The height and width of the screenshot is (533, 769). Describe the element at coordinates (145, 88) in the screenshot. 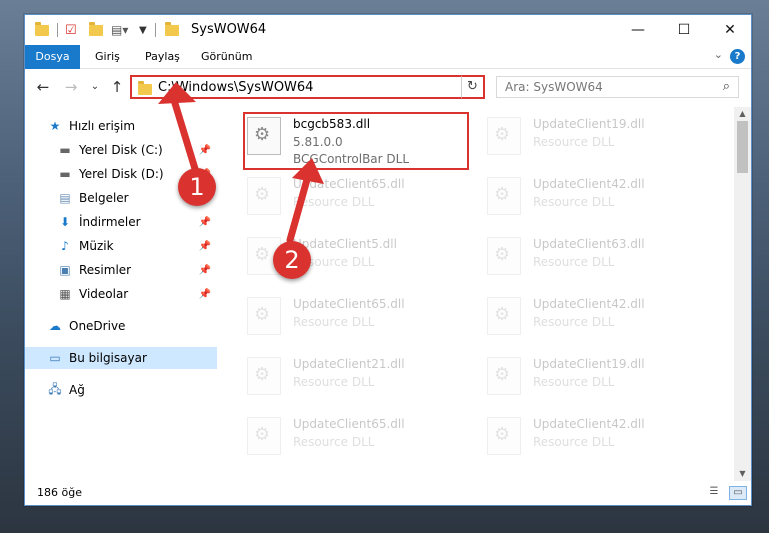

I see `address-folder-icon` at that location.